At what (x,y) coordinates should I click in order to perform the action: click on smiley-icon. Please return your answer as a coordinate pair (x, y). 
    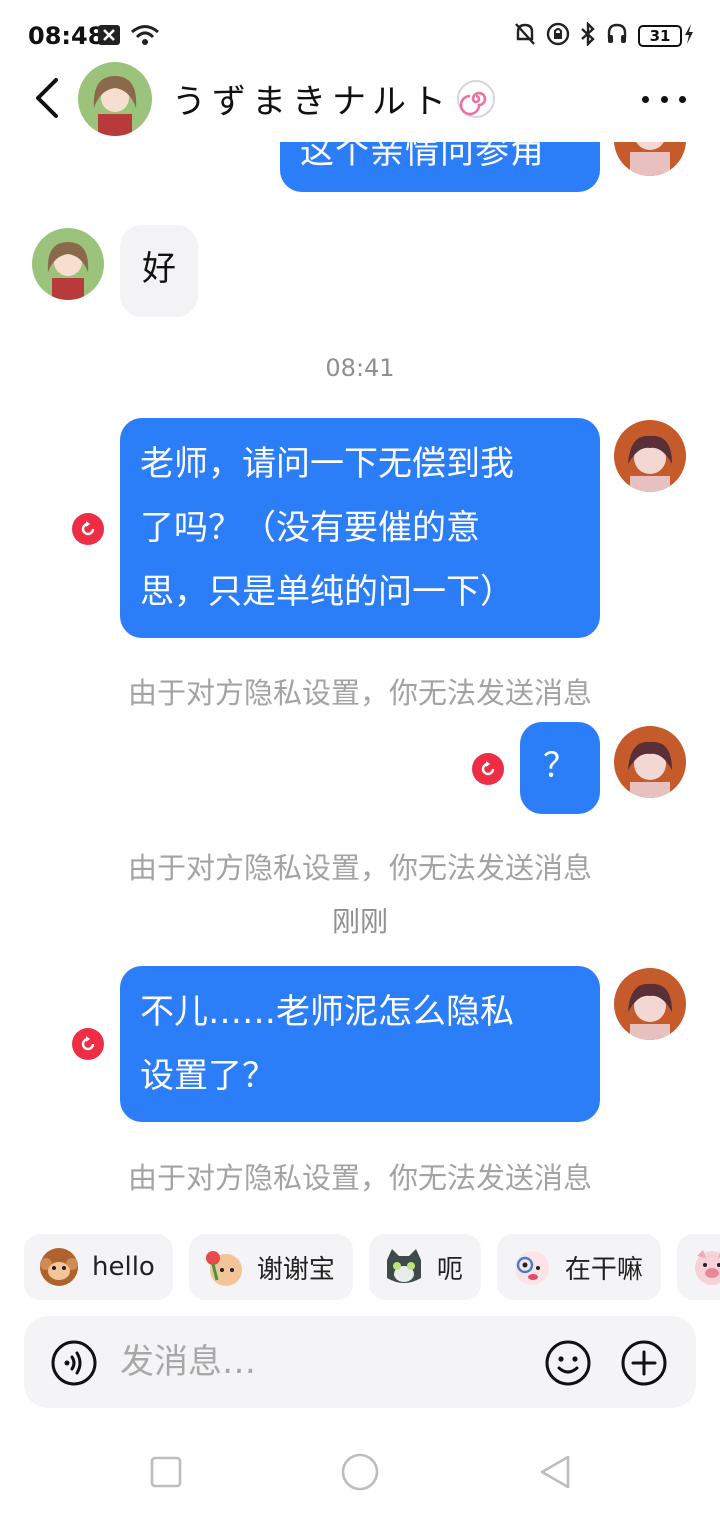
    Looking at the image, I should click on (568, 1363).